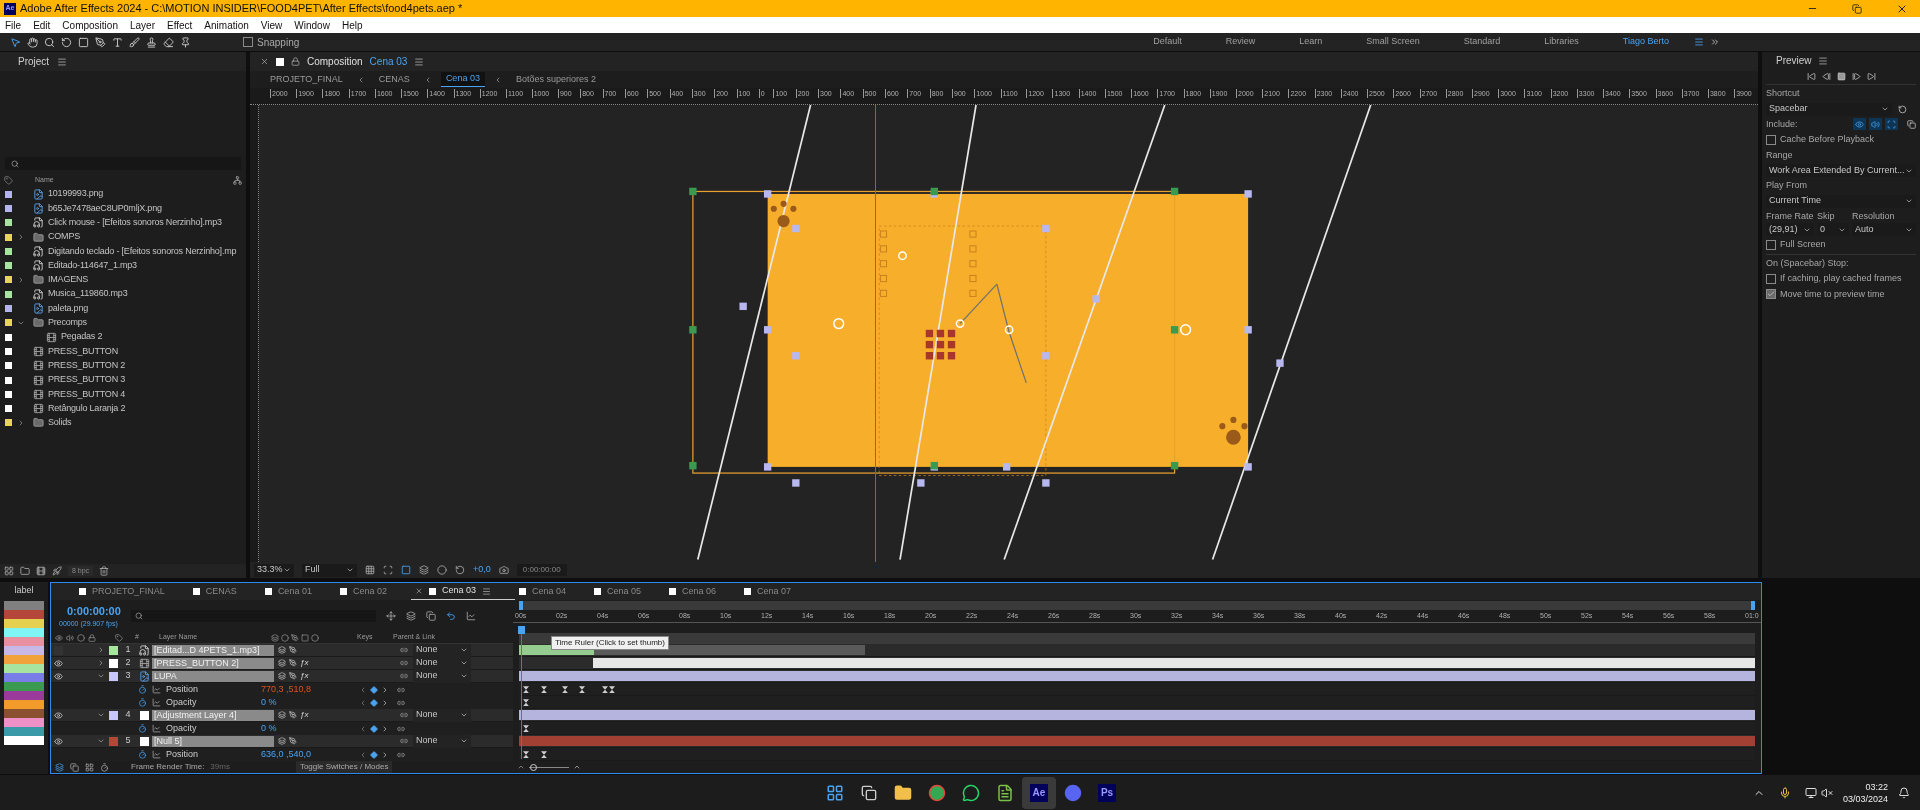  What do you see at coordinates (83, 351) in the screenshot?
I see `project-item-name: PRESS_BUTTON` at bounding box center [83, 351].